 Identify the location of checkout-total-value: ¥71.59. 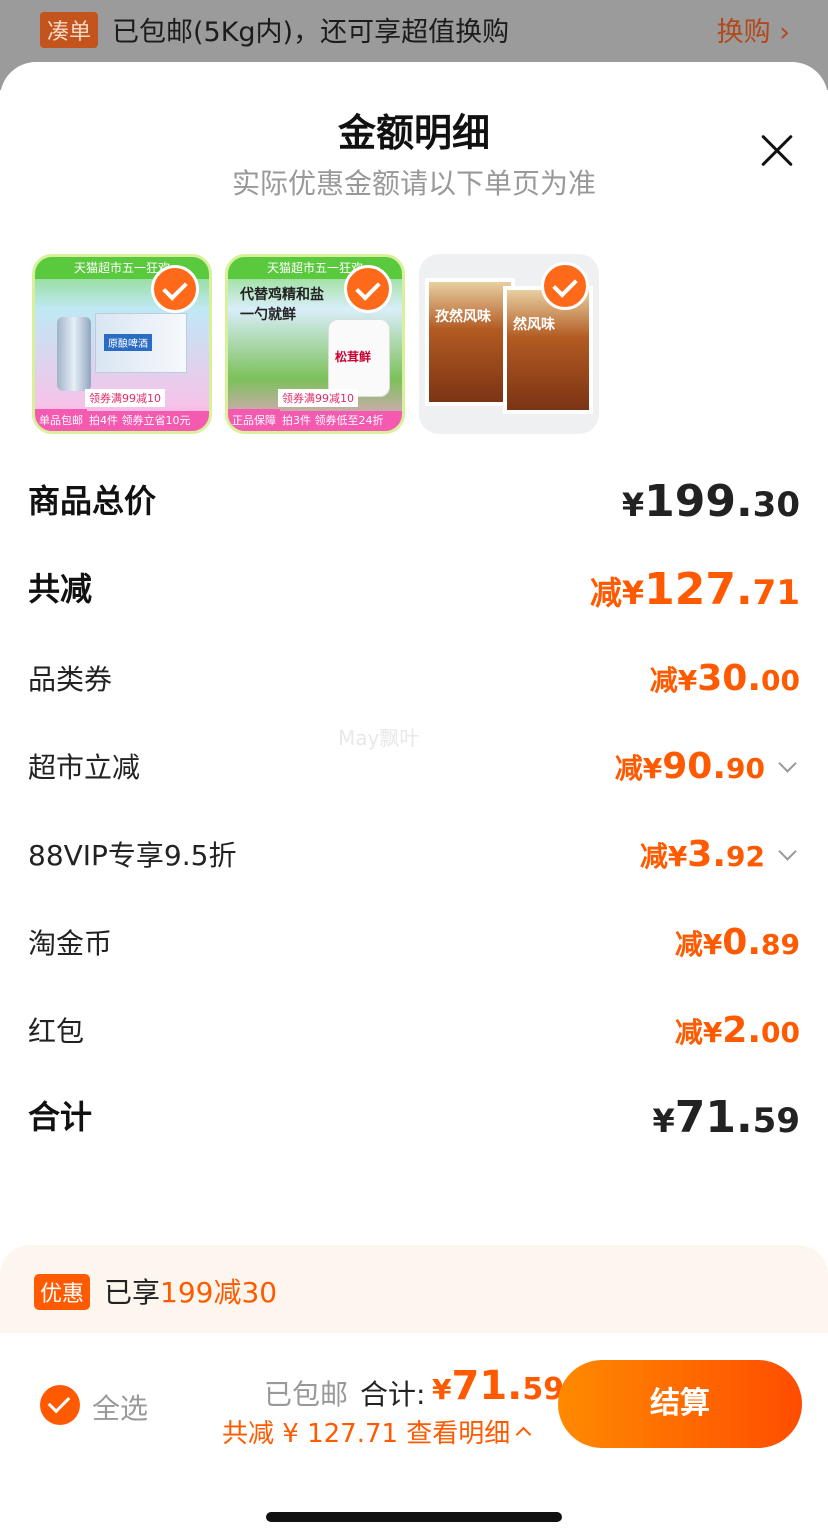
(498, 1386).